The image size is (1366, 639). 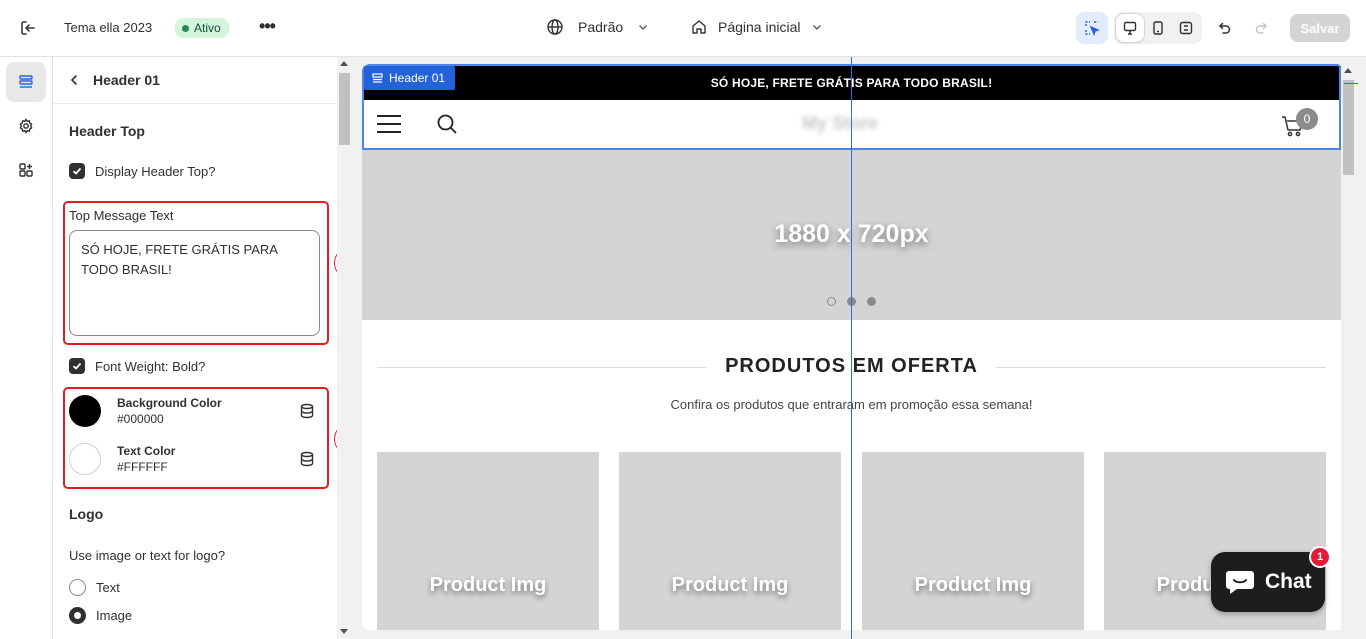 I want to click on status-badge: Ativo, so click(x=202, y=28).